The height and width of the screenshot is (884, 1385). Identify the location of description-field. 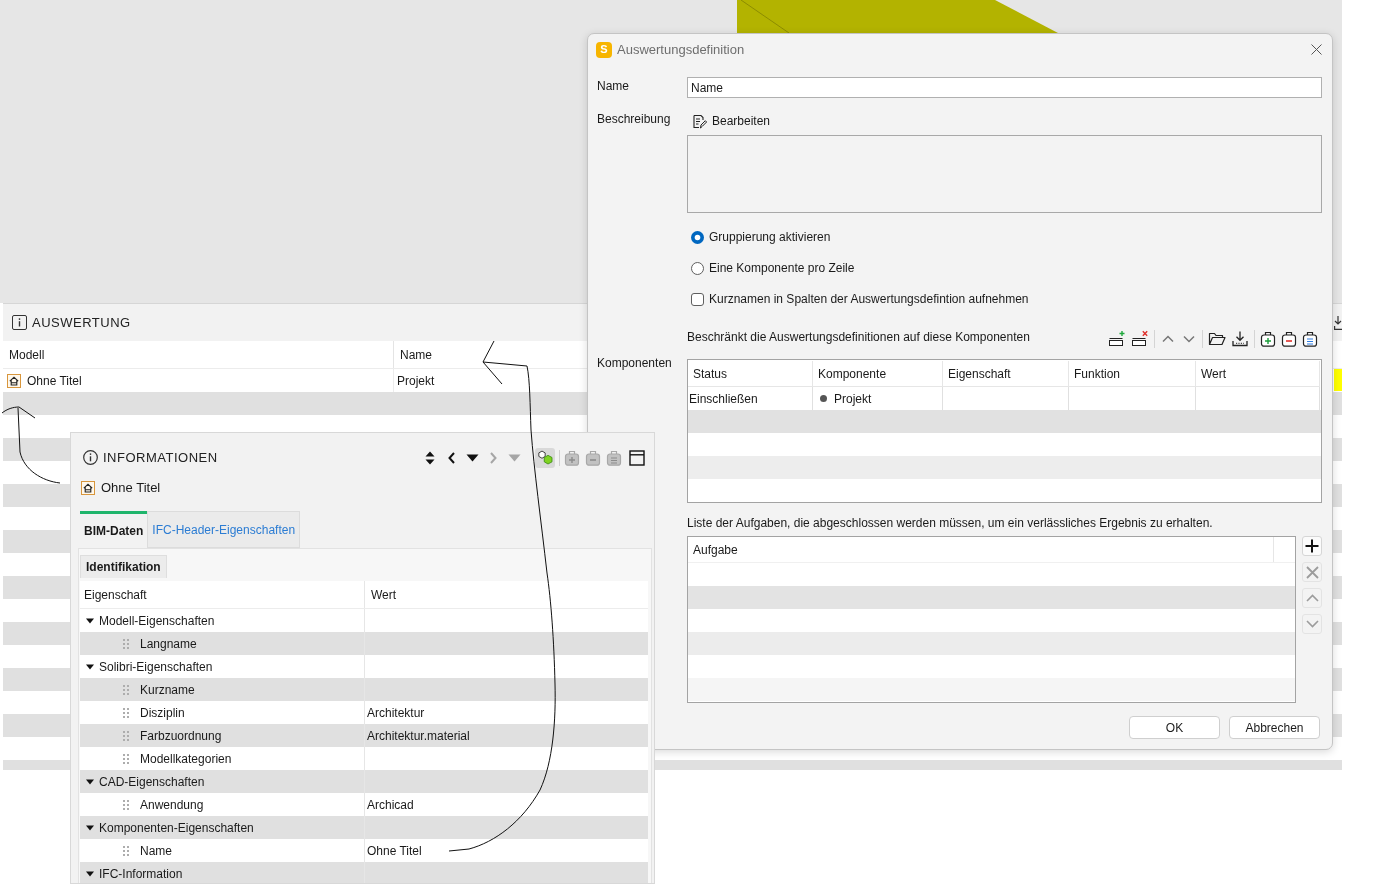
(1004, 174).